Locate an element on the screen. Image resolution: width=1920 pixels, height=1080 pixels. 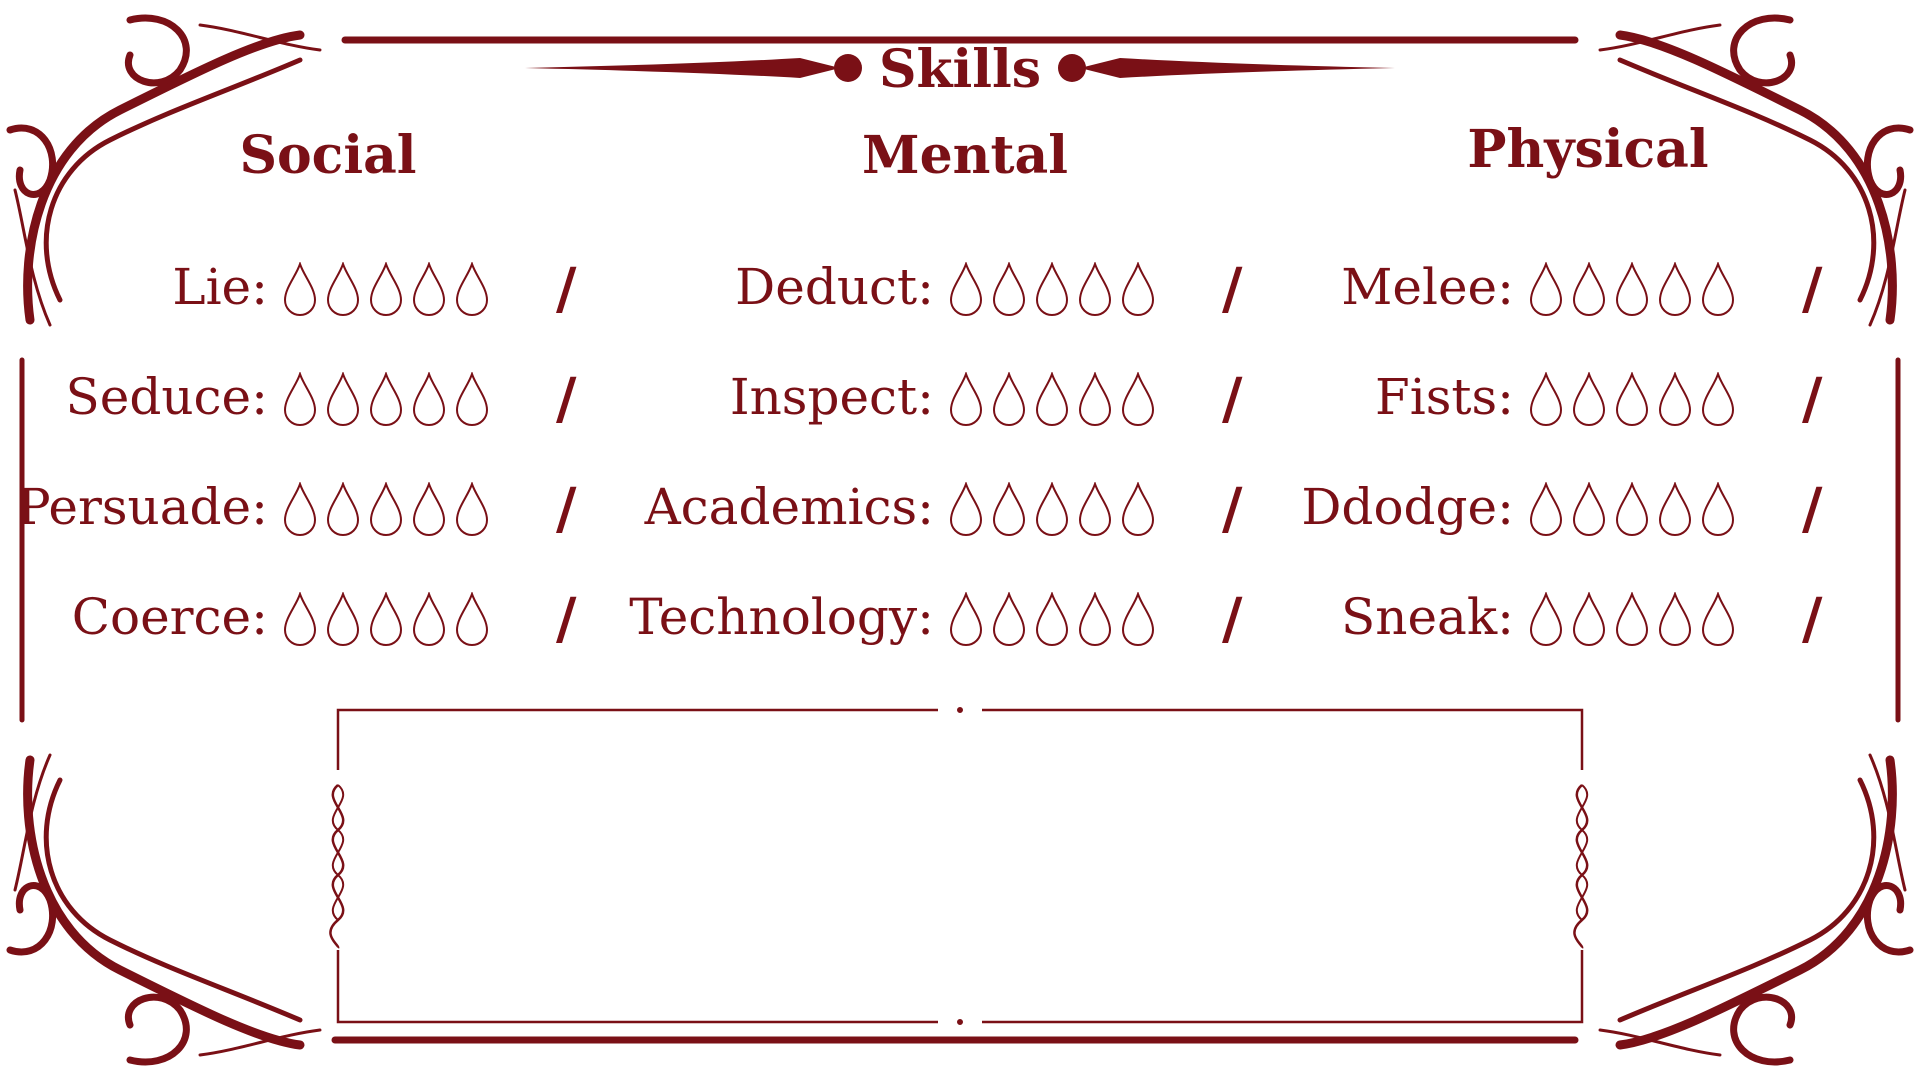
column-heading-mental: Mental is located at coordinates (965, 155).